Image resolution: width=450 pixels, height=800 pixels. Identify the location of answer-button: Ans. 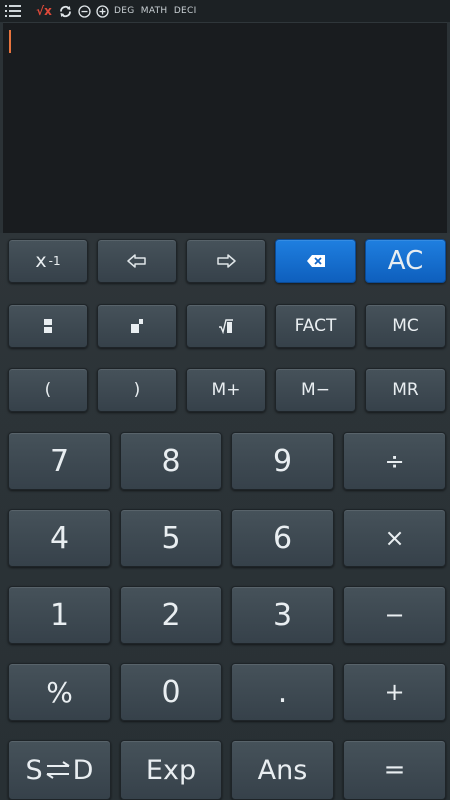
(282, 770).